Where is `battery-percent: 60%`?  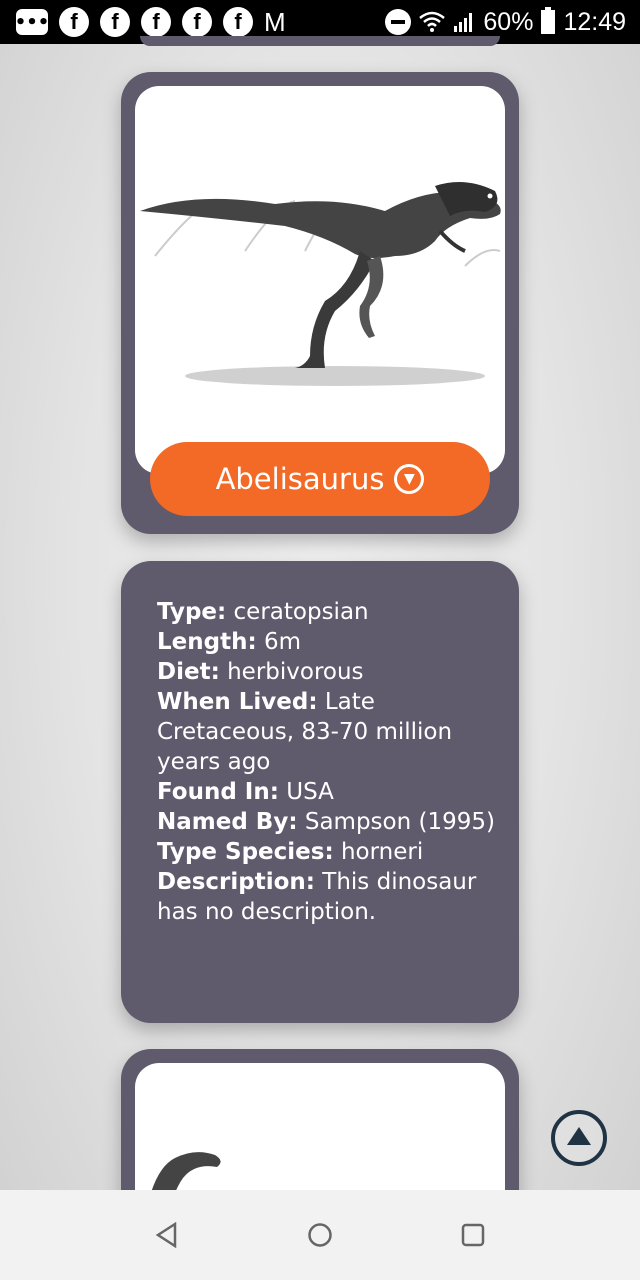 battery-percent: 60% is located at coordinates (508, 21).